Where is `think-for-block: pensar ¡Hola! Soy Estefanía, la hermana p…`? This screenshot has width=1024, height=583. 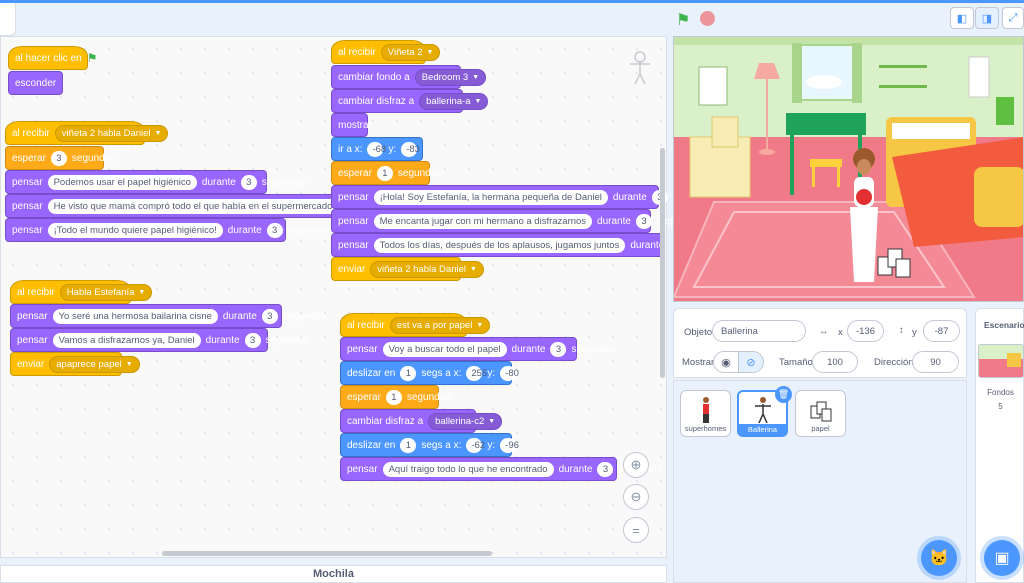
think-for-block: pensar ¡Hola! Soy Estefanía, la hermana p… is located at coordinates (523, 197).